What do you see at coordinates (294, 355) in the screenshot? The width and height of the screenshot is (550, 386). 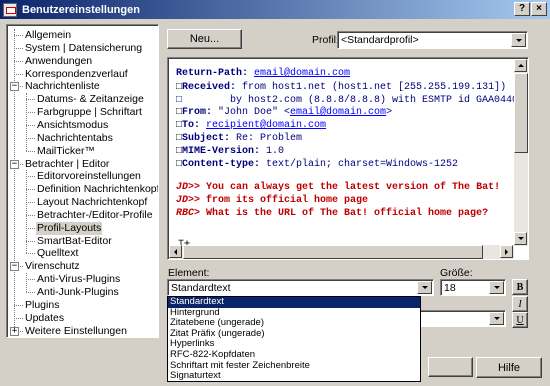 I see `dropdown-option: RFC-822-Kopfdaten` at bounding box center [294, 355].